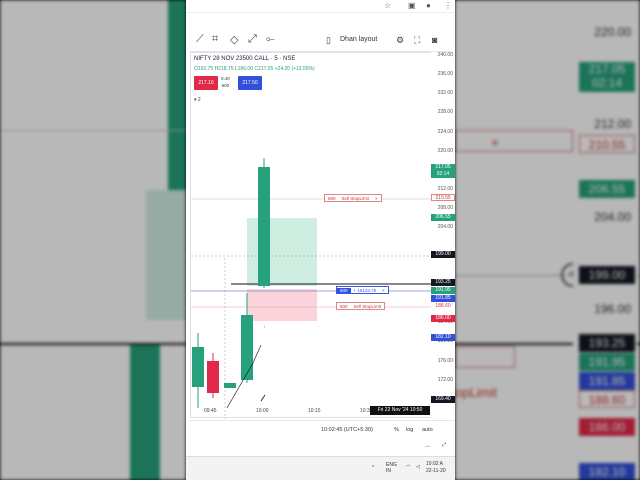  I want to click on chevron-up-icon: ︿, so click(427, 445).